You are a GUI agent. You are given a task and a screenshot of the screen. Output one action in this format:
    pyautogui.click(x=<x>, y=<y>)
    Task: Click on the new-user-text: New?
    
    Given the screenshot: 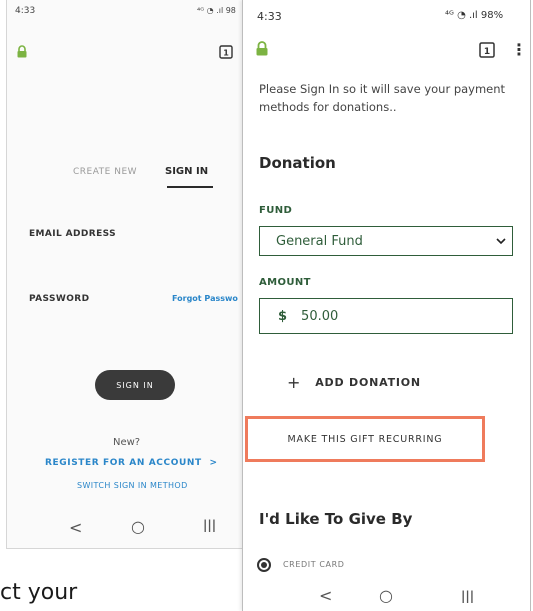 What is the action you would take?
    pyautogui.click(x=127, y=442)
    